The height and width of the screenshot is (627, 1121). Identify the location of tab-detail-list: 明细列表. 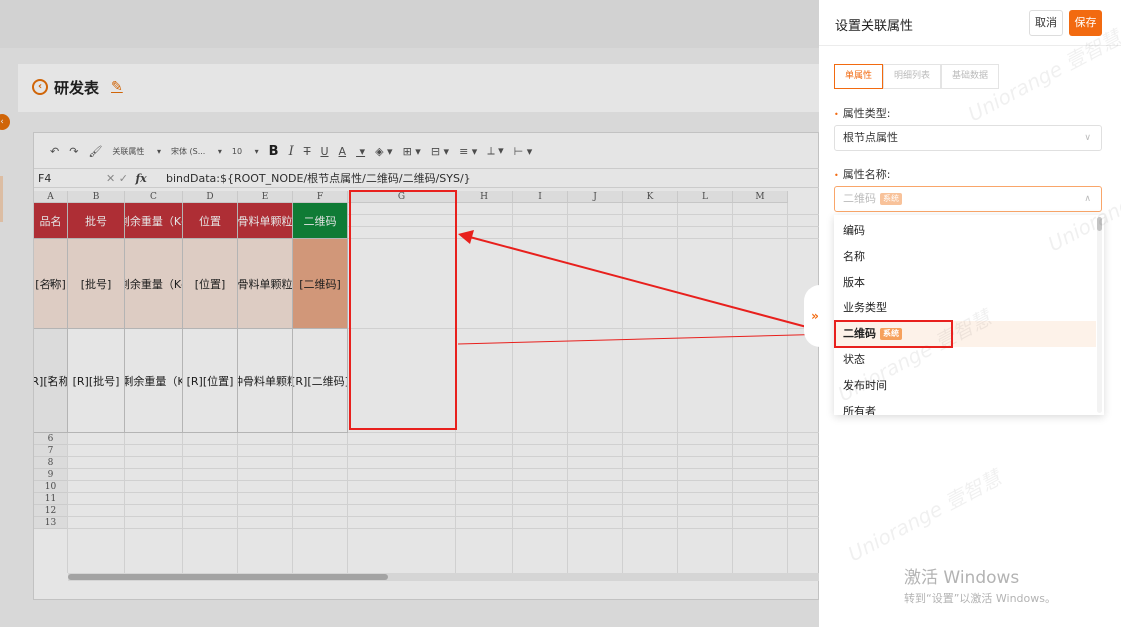
(912, 76).